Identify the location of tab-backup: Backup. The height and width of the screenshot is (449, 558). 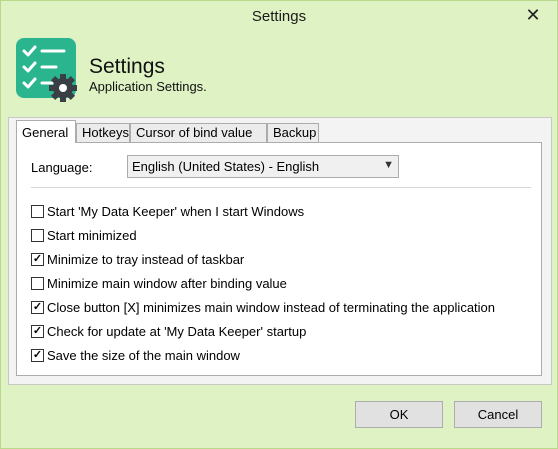
(293, 132).